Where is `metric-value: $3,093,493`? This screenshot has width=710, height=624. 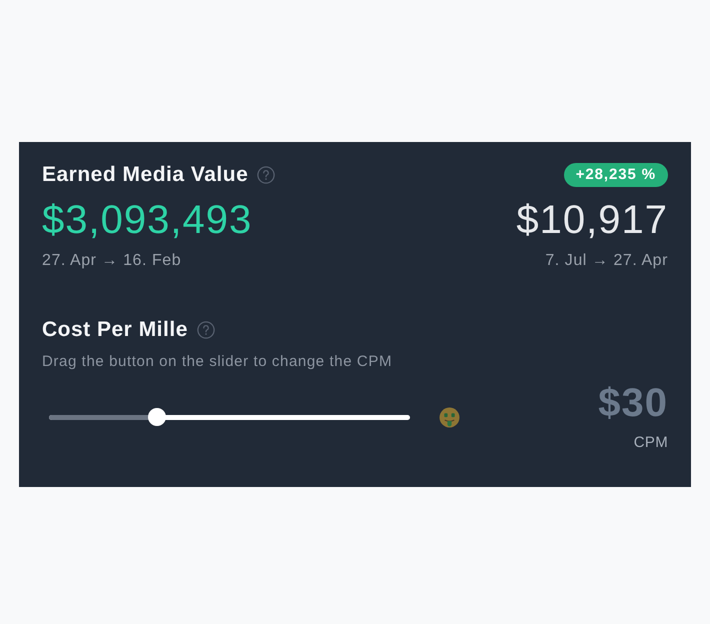 metric-value: $3,093,493 is located at coordinates (148, 220).